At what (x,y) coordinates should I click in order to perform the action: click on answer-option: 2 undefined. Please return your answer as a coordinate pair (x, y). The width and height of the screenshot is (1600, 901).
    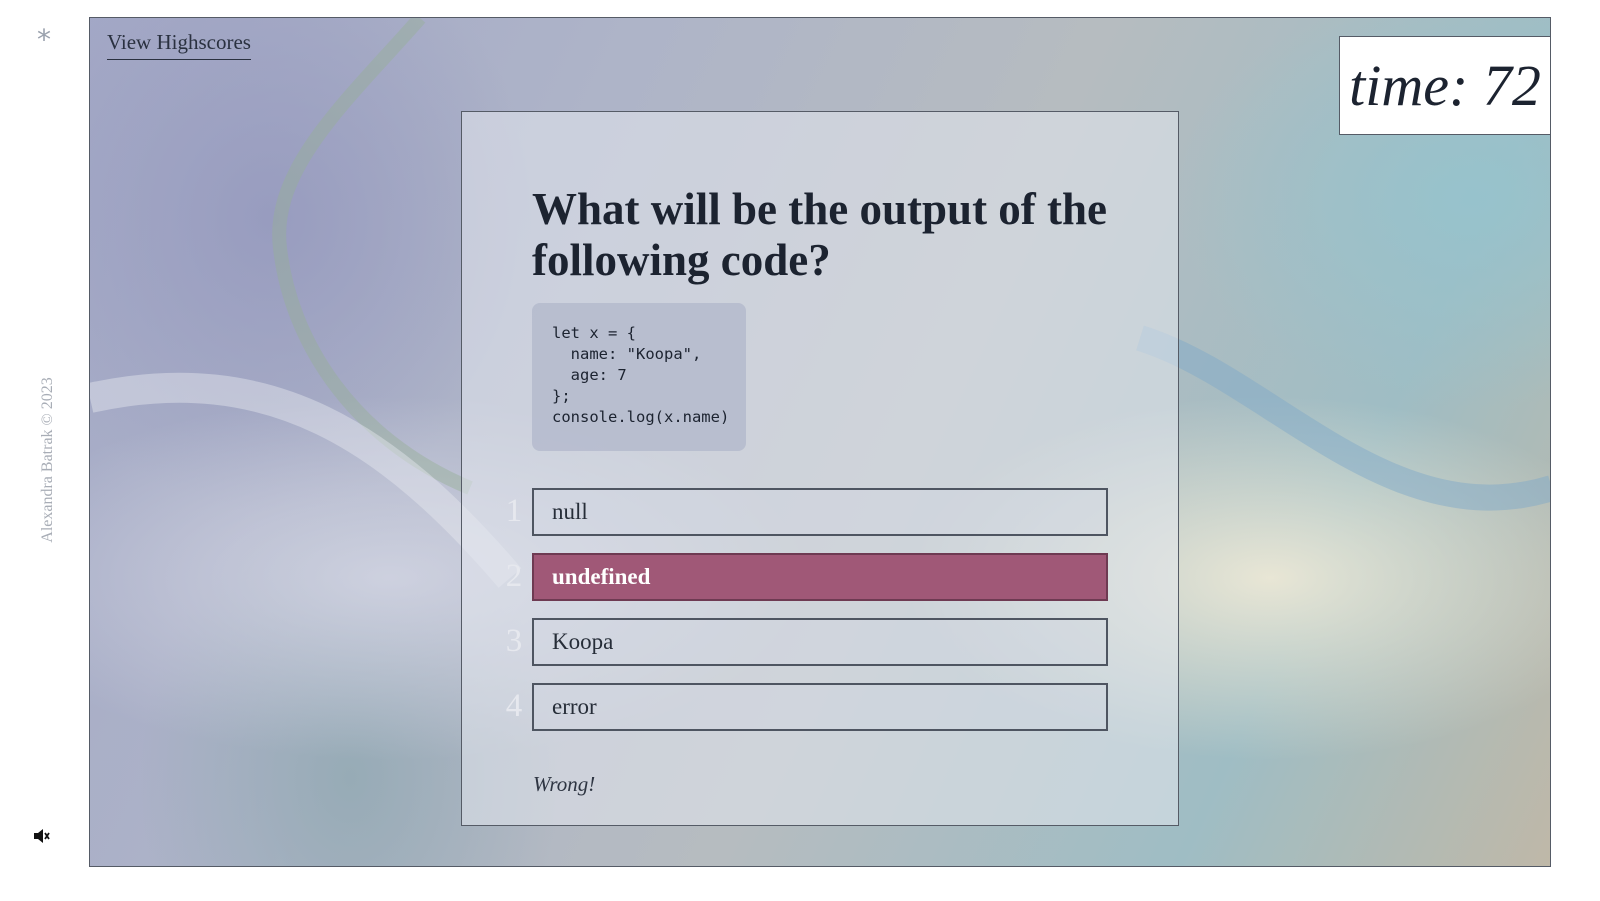
    Looking at the image, I should click on (807, 577).